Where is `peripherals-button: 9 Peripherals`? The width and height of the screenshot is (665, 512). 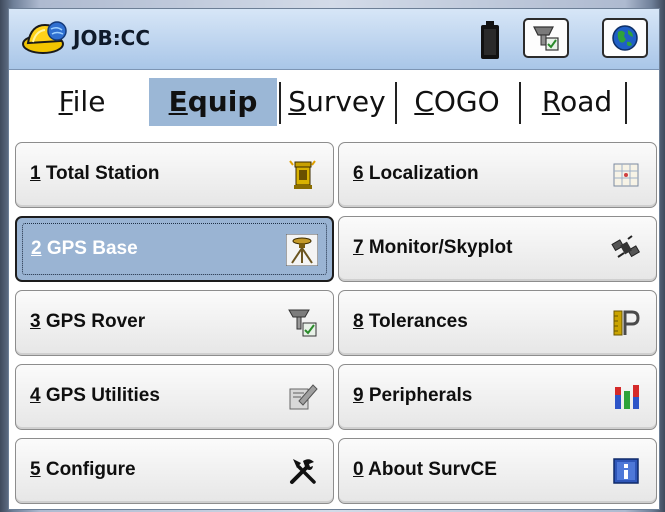 peripherals-button: 9 Peripherals is located at coordinates (497, 397).